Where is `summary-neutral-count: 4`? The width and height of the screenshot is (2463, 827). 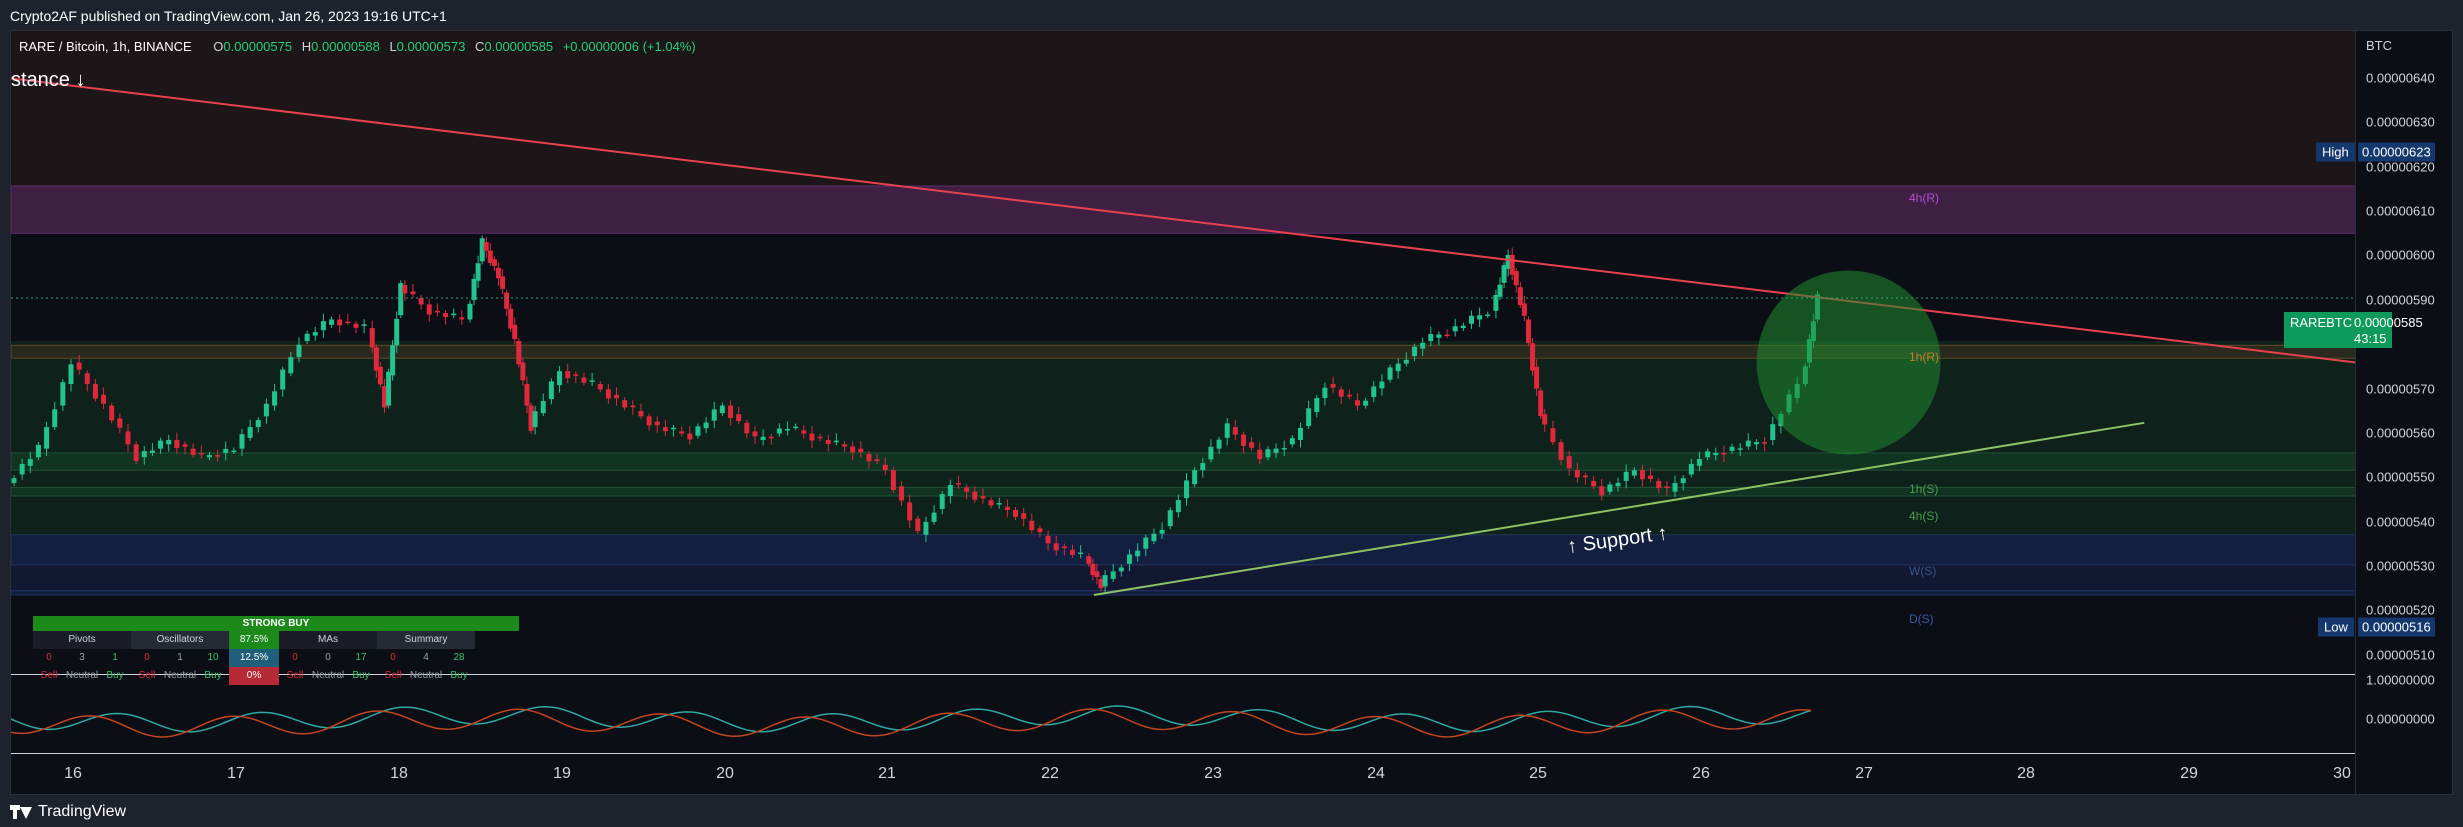 summary-neutral-count: 4 is located at coordinates (426, 657).